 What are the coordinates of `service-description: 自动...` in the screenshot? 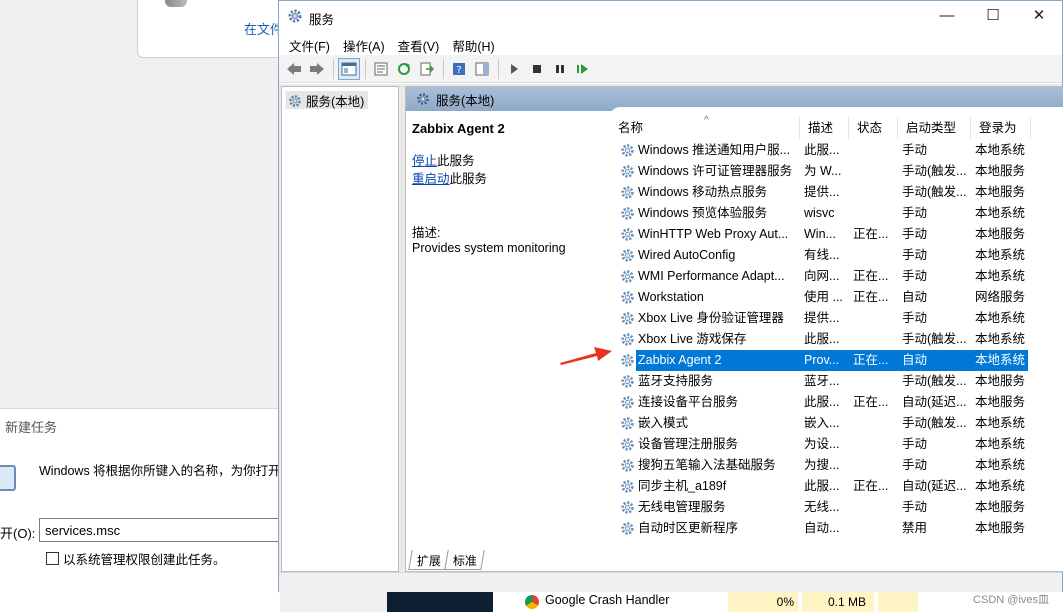 It's located at (822, 528).